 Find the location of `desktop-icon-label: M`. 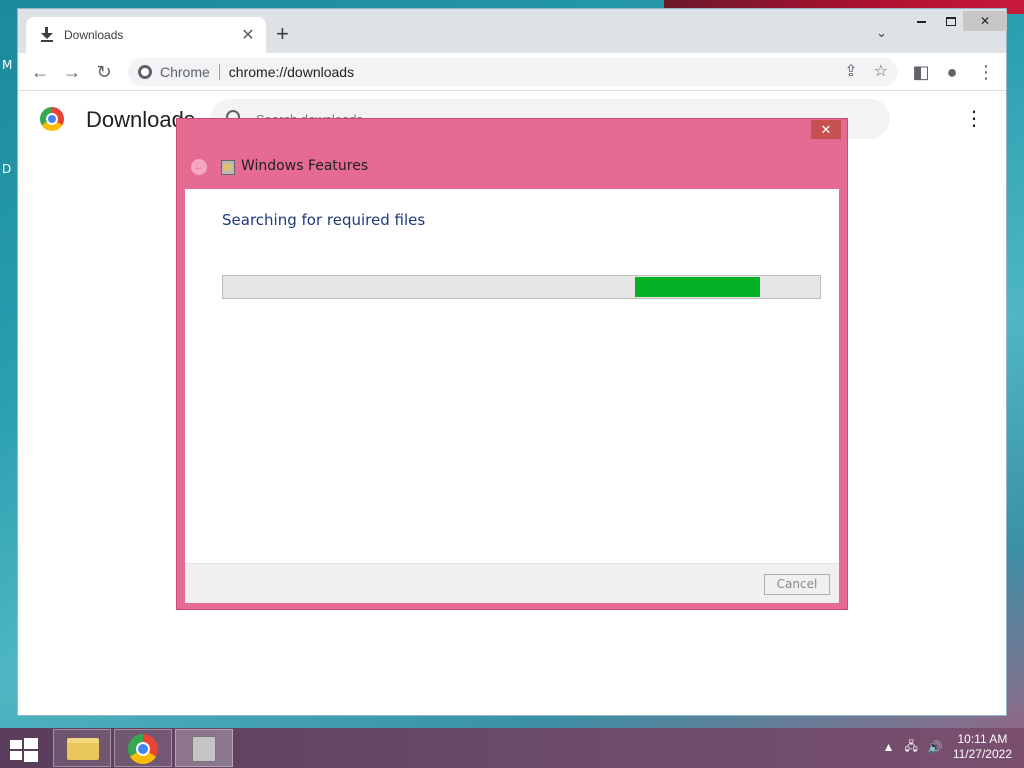

desktop-icon-label: M is located at coordinates (7, 65).